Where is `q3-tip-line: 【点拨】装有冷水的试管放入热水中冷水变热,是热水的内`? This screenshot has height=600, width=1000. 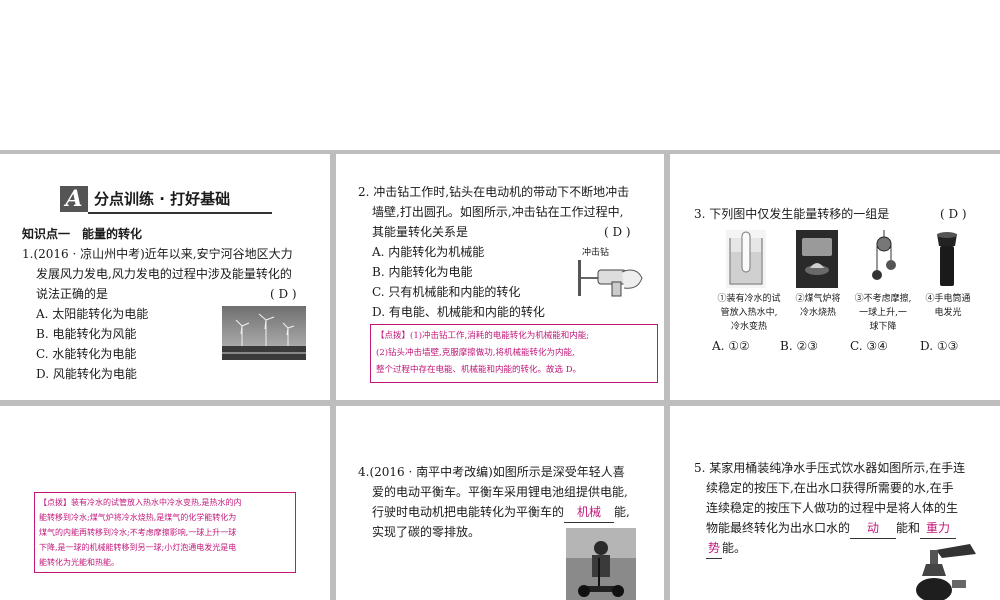
q3-tip-line: 【点拨】装有冷水的试管放入热水中冷水变热,是热水的内 is located at coordinates (140, 502).